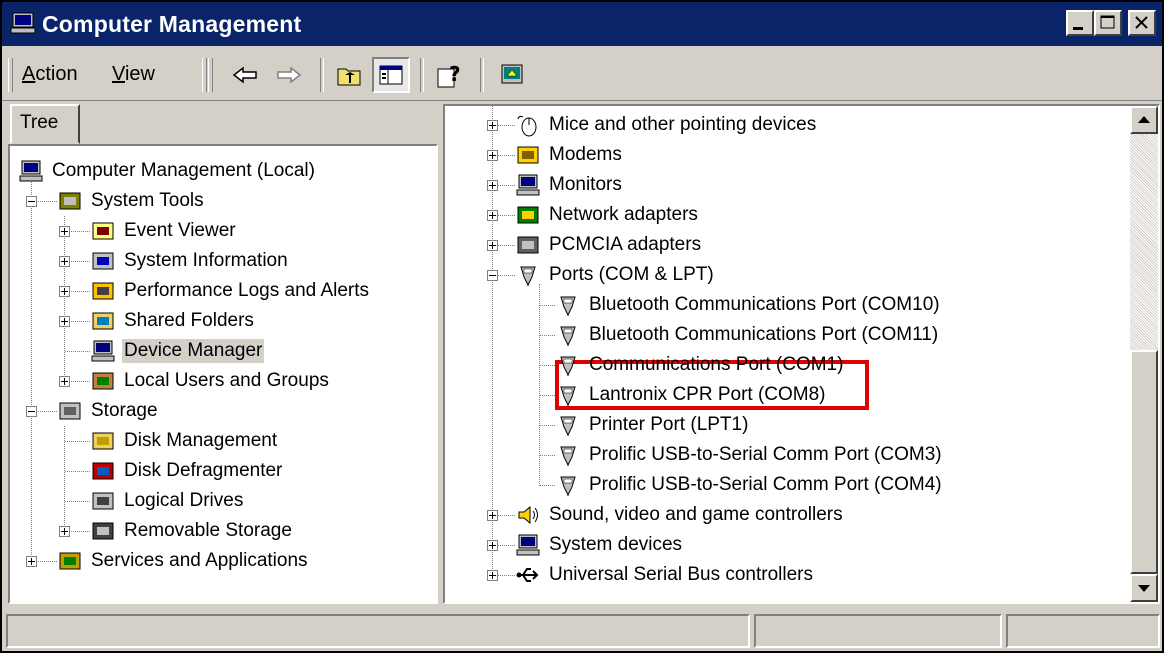 Image resolution: width=1164 pixels, height=653 pixels. What do you see at coordinates (177, 351) in the screenshot?
I see `tree-item: Device Manager` at bounding box center [177, 351].